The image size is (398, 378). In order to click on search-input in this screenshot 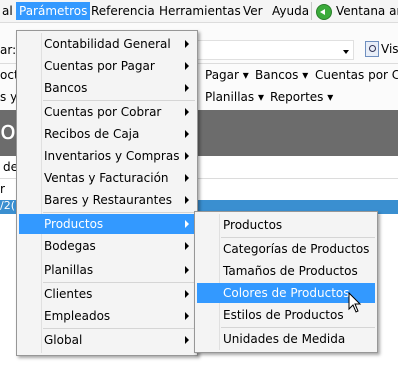, I will do `click(274, 50)`.